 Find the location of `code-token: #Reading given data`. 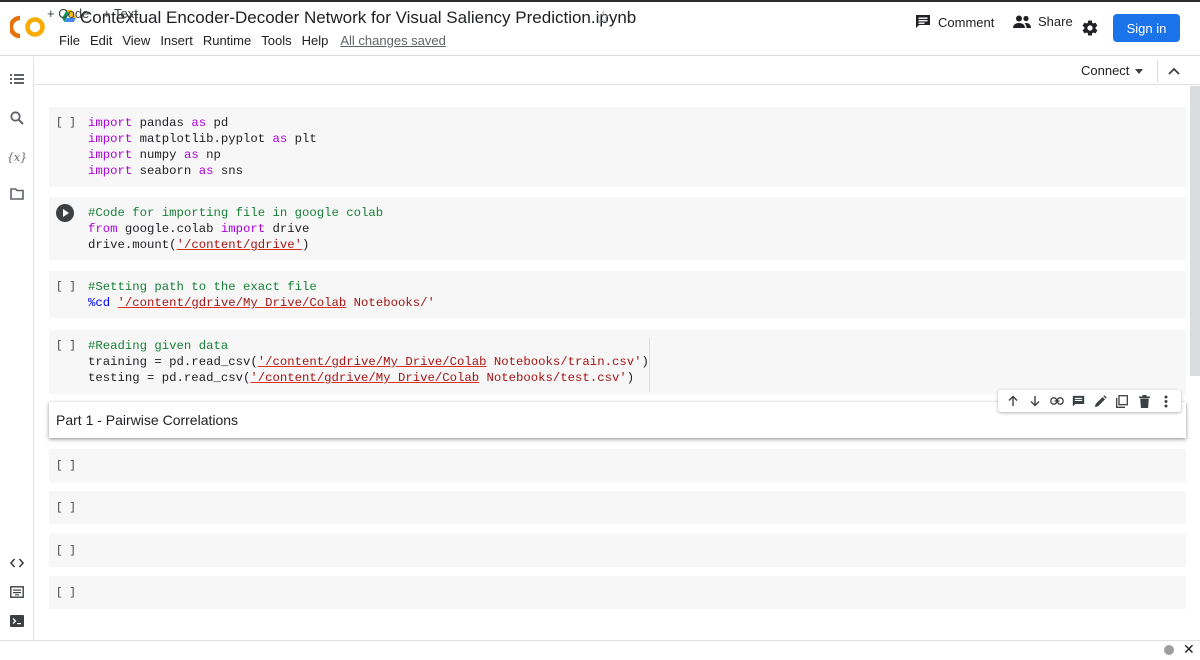

code-token: #Reading given data is located at coordinates (158, 346).